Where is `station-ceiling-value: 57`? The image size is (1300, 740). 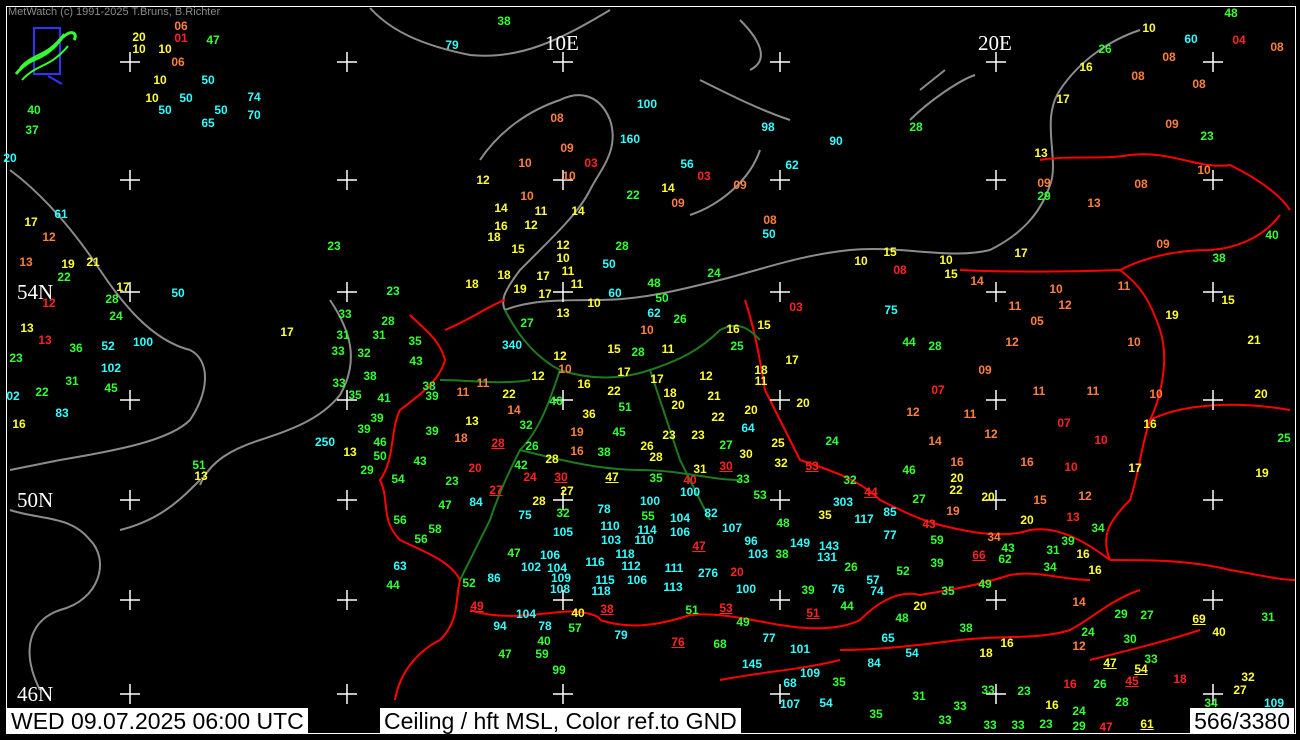 station-ceiling-value: 57 is located at coordinates (574, 628).